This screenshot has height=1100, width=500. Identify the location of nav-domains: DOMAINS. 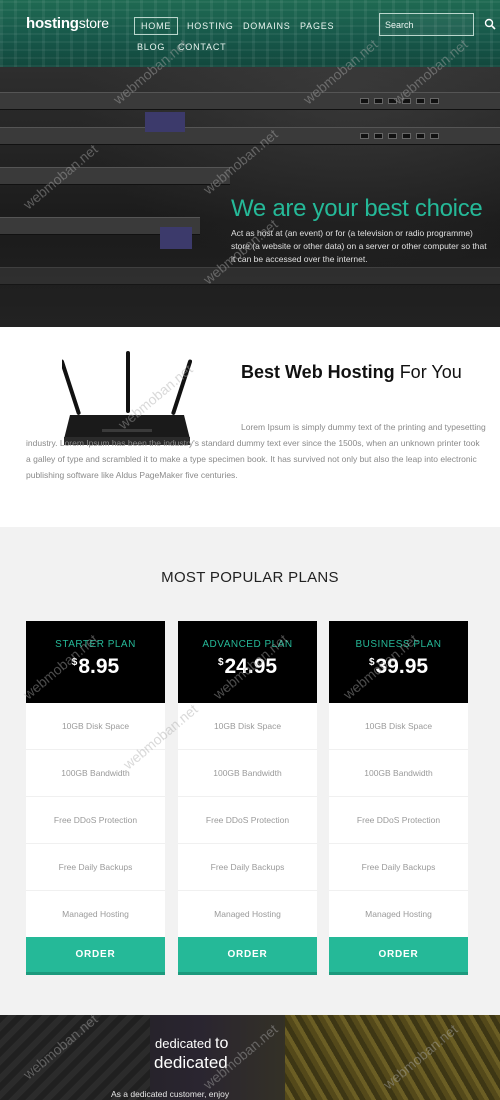
(267, 26).